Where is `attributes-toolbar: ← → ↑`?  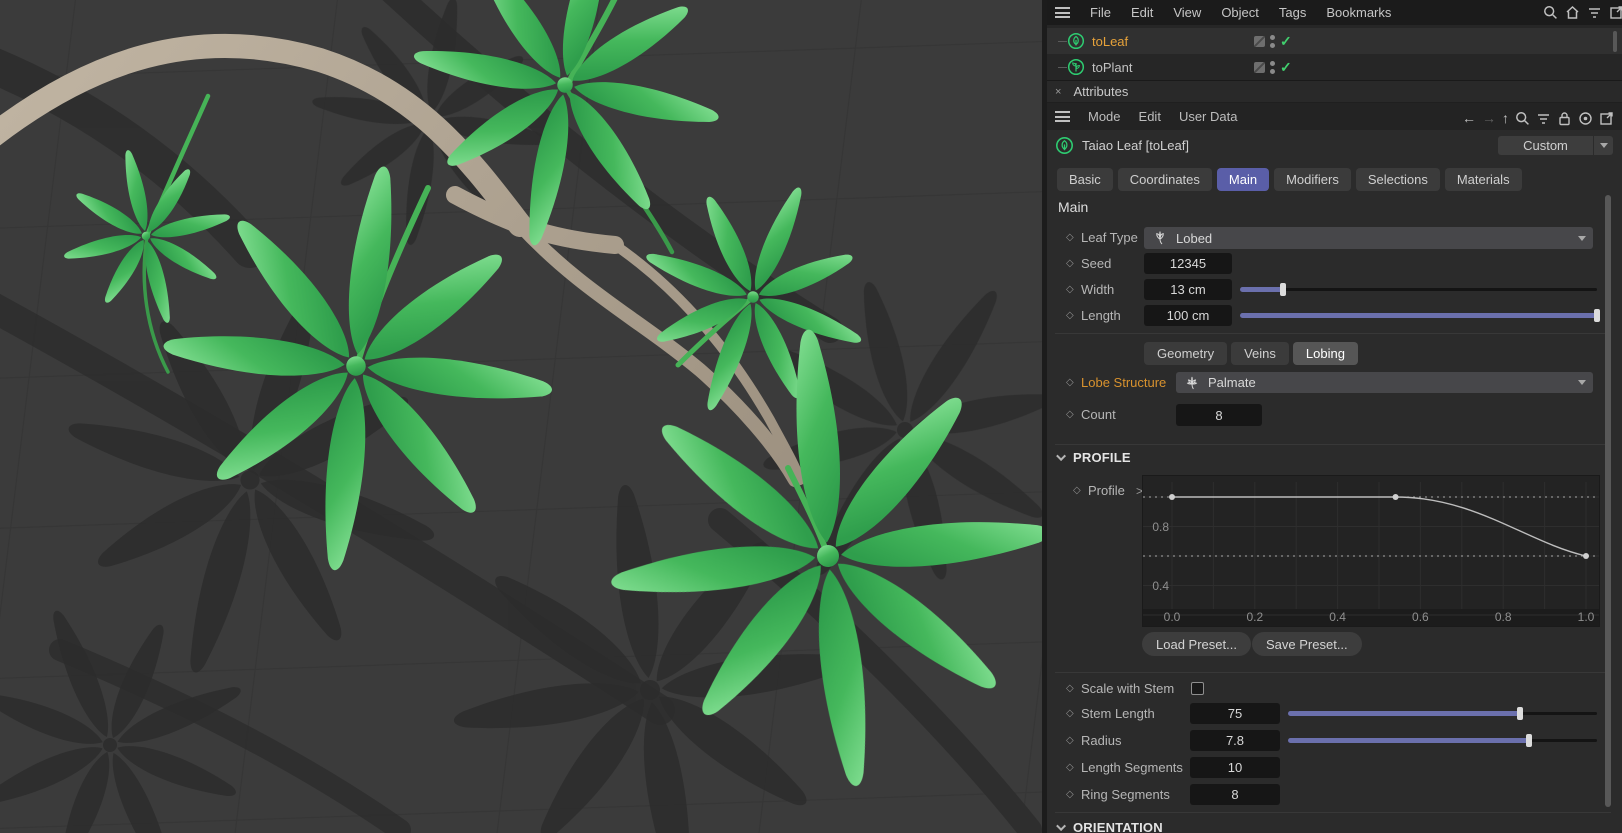
attributes-toolbar: ← → ↑ is located at coordinates (1538, 118).